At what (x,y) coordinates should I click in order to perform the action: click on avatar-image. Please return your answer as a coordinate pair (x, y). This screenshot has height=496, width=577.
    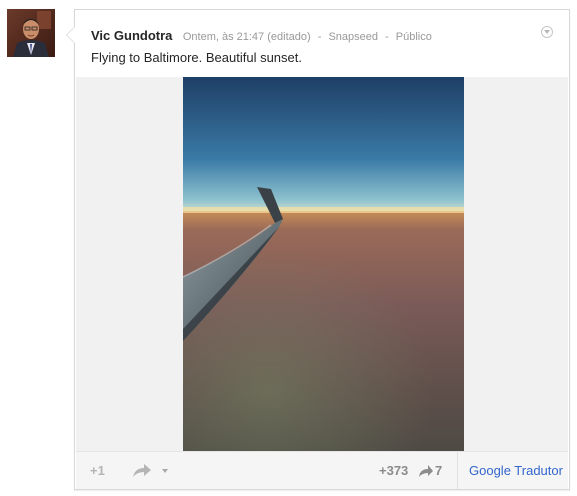
    Looking at the image, I should click on (31, 33).